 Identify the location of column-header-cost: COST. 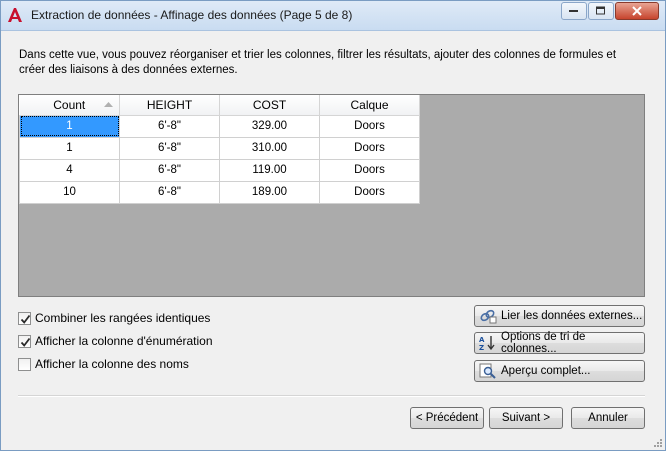
(269, 105).